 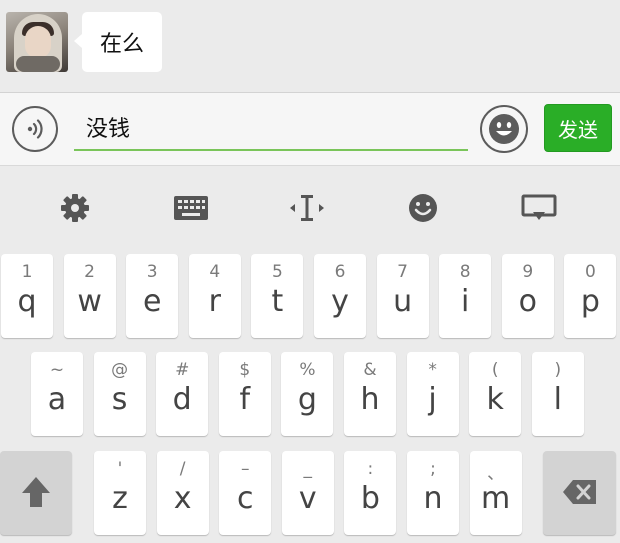 I want to click on key-hint: 8, so click(x=465, y=272).